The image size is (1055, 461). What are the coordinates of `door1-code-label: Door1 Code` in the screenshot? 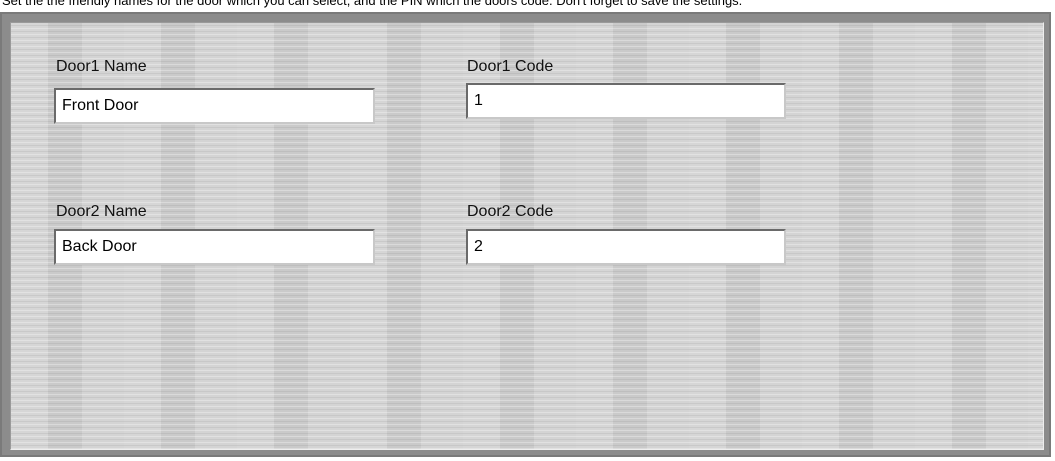 It's located at (510, 66).